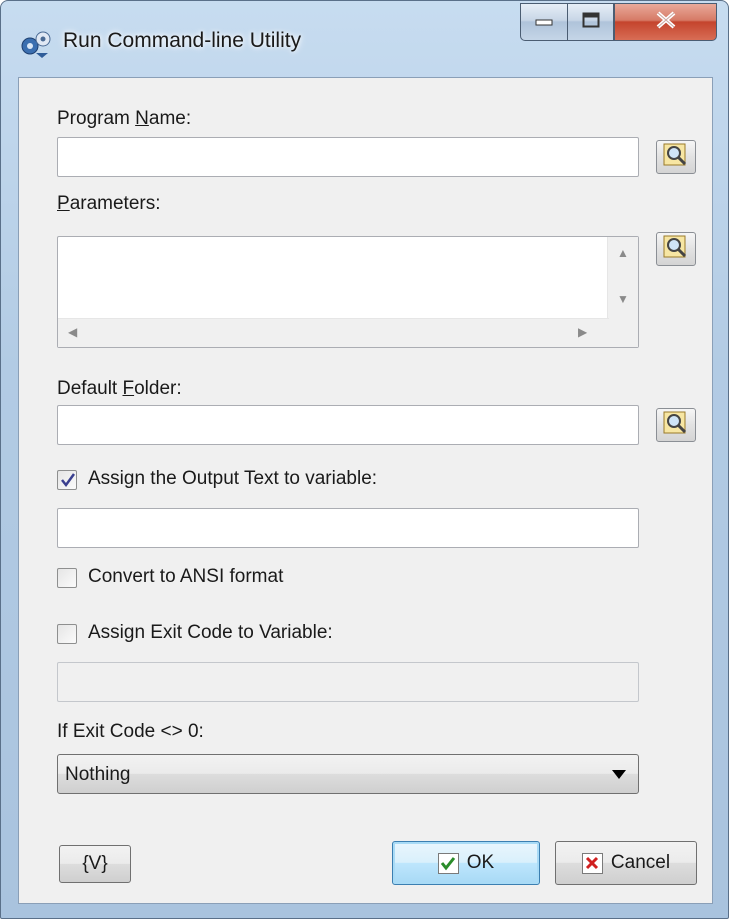  Describe the element at coordinates (623, 299) in the screenshot. I see `scroll-down-icon: ▼` at that location.